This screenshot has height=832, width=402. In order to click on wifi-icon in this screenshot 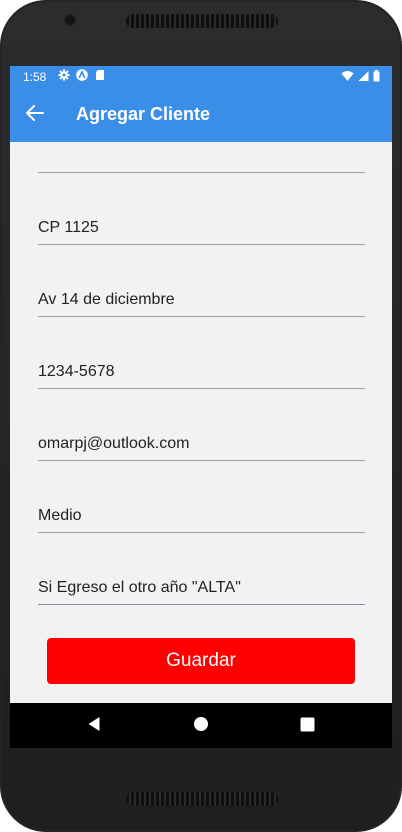, I will do `click(347, 77)`.